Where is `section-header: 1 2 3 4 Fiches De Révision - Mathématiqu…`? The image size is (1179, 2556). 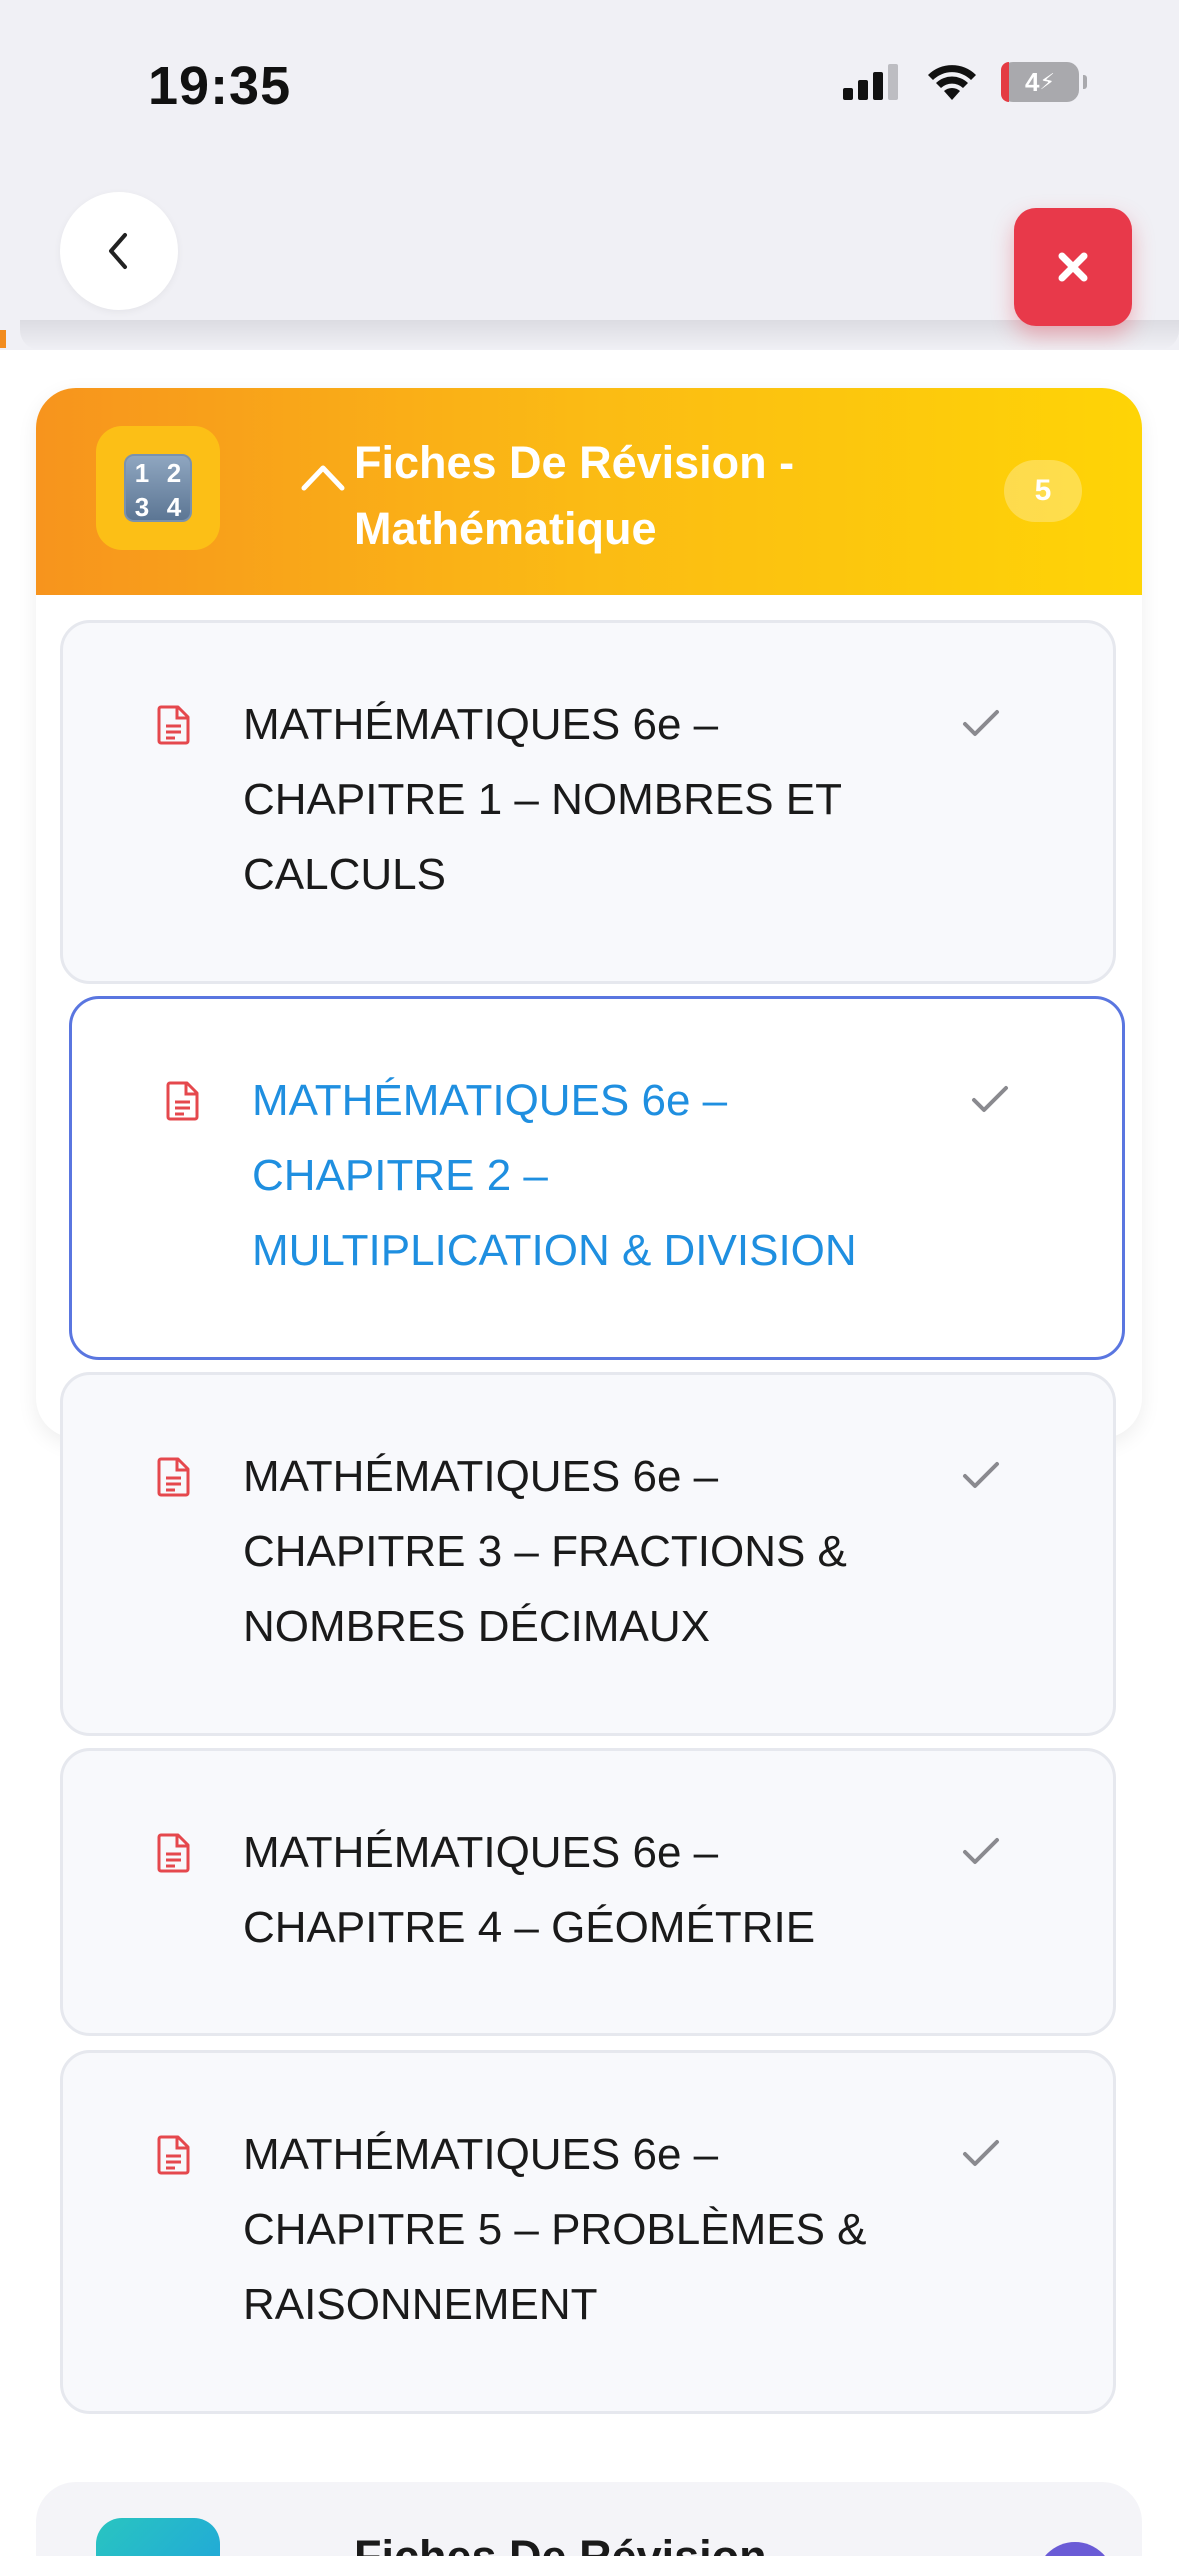
section-header: 1 2 3 4 Fiches De Révision - Mathématiqu… is located at coordinates (589, 491).